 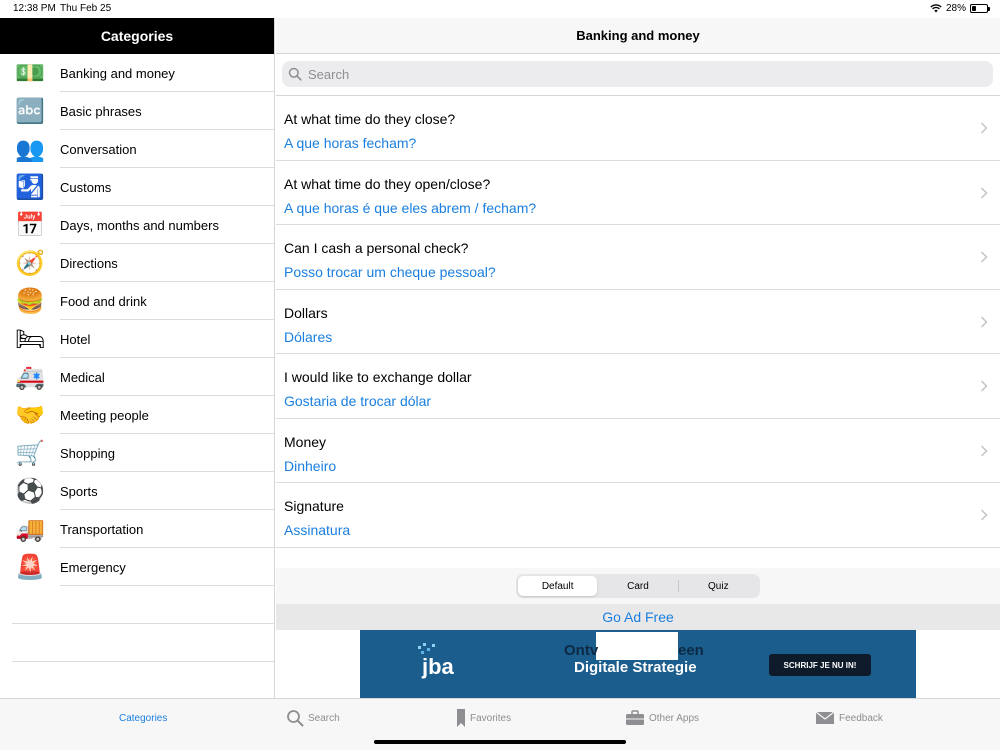 I want to click on phrase-english: At what time do they close?, so click(x=370, y=119).